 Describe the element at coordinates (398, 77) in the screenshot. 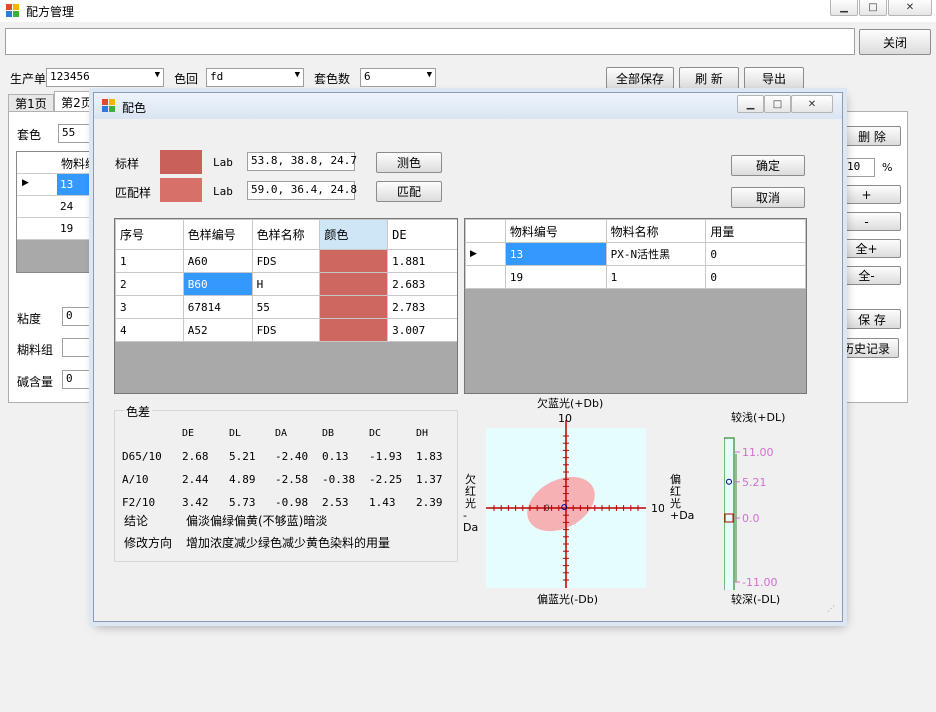

I see `set-count-combo: 6 ▼` at that location.